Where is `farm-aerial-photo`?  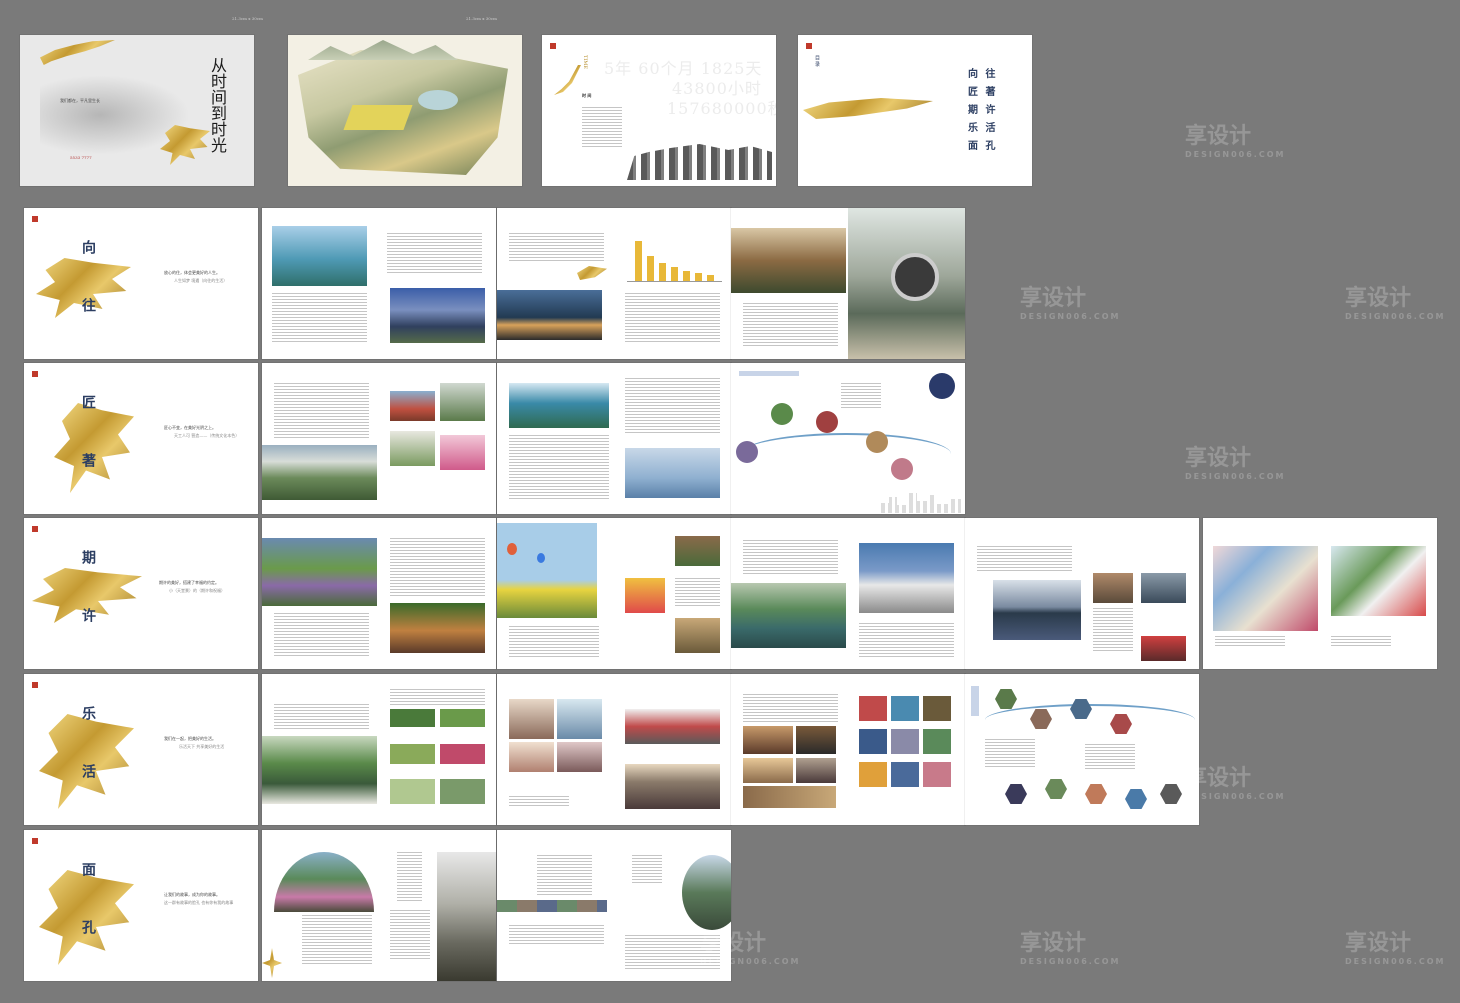 farm-aerial-photo is located at coordinates (319, 572).